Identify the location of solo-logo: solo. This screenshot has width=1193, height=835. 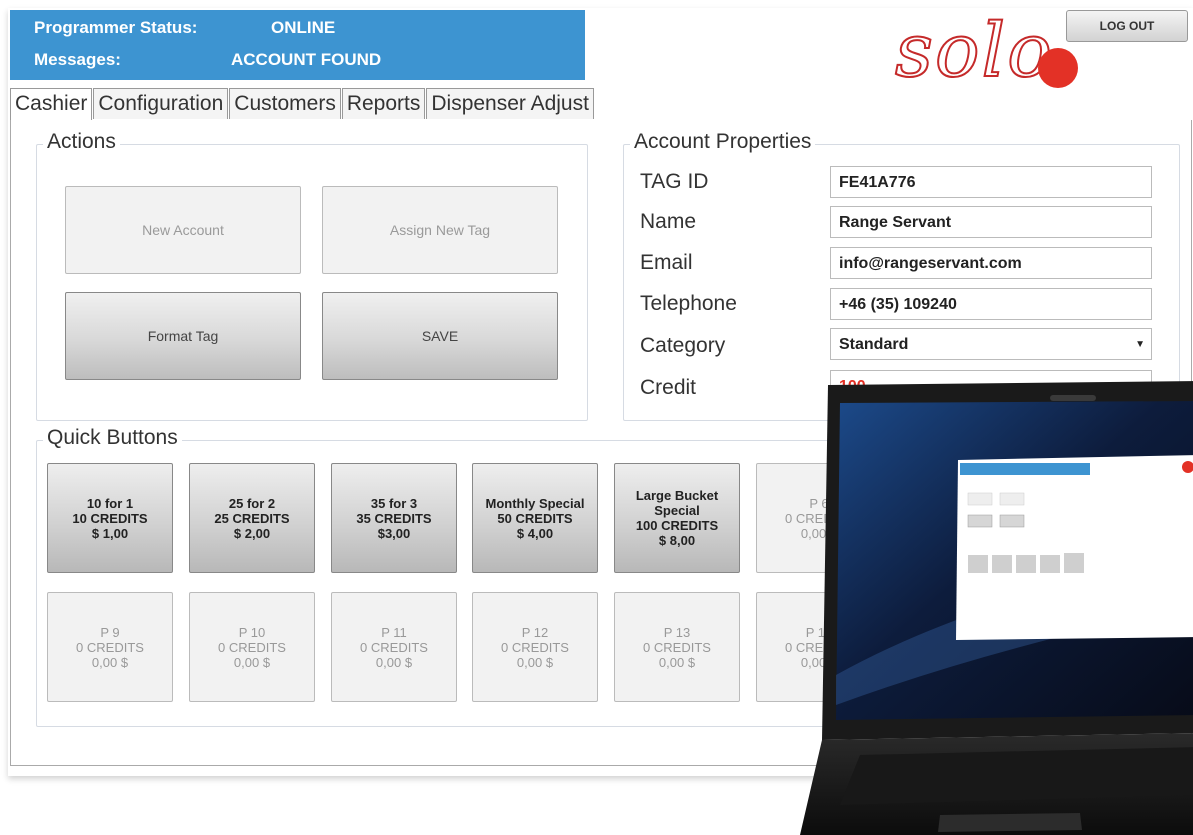
(989, 53).